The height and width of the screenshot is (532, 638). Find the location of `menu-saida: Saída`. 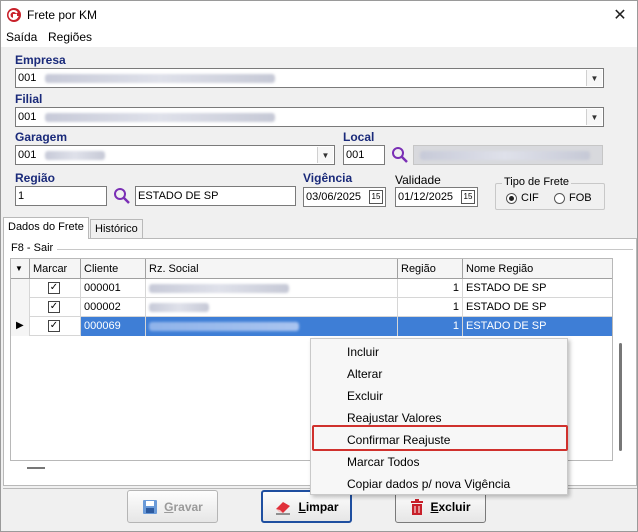

menu-saida: Saída is located at coordinates (21, 37).